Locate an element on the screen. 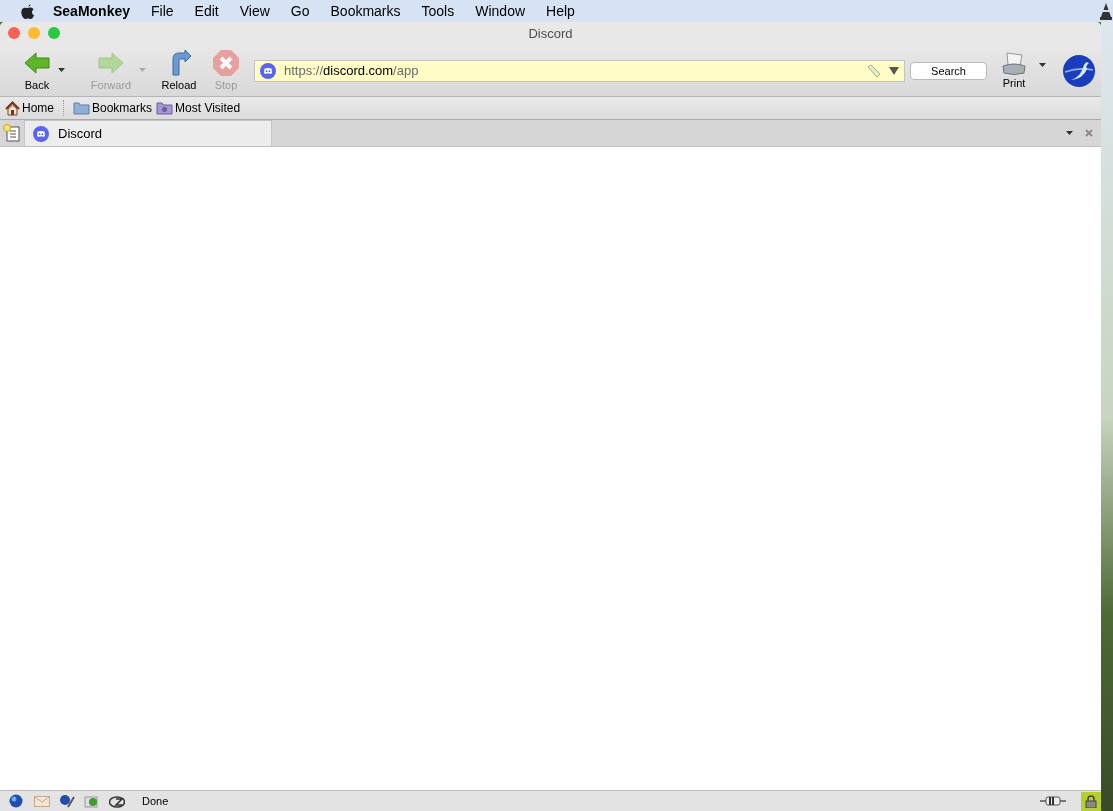  status-text: Done is located at coordinates (155, 801).